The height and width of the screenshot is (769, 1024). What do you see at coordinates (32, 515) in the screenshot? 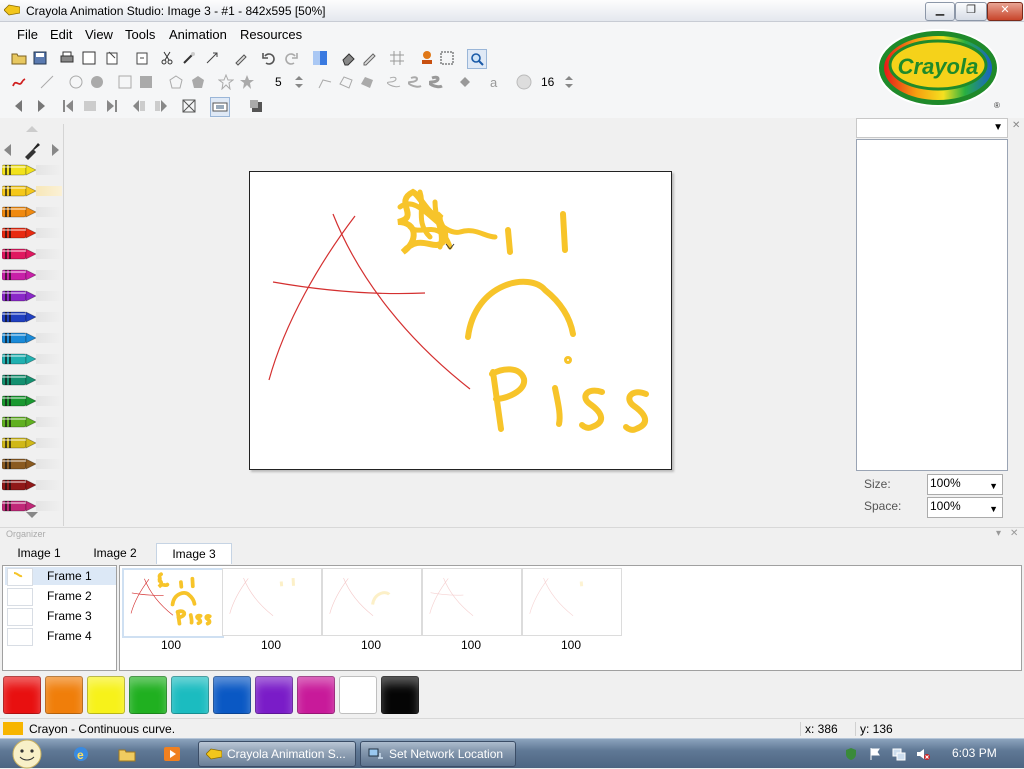
I see `scroll-down-icon` at bounding box center [32, 515].